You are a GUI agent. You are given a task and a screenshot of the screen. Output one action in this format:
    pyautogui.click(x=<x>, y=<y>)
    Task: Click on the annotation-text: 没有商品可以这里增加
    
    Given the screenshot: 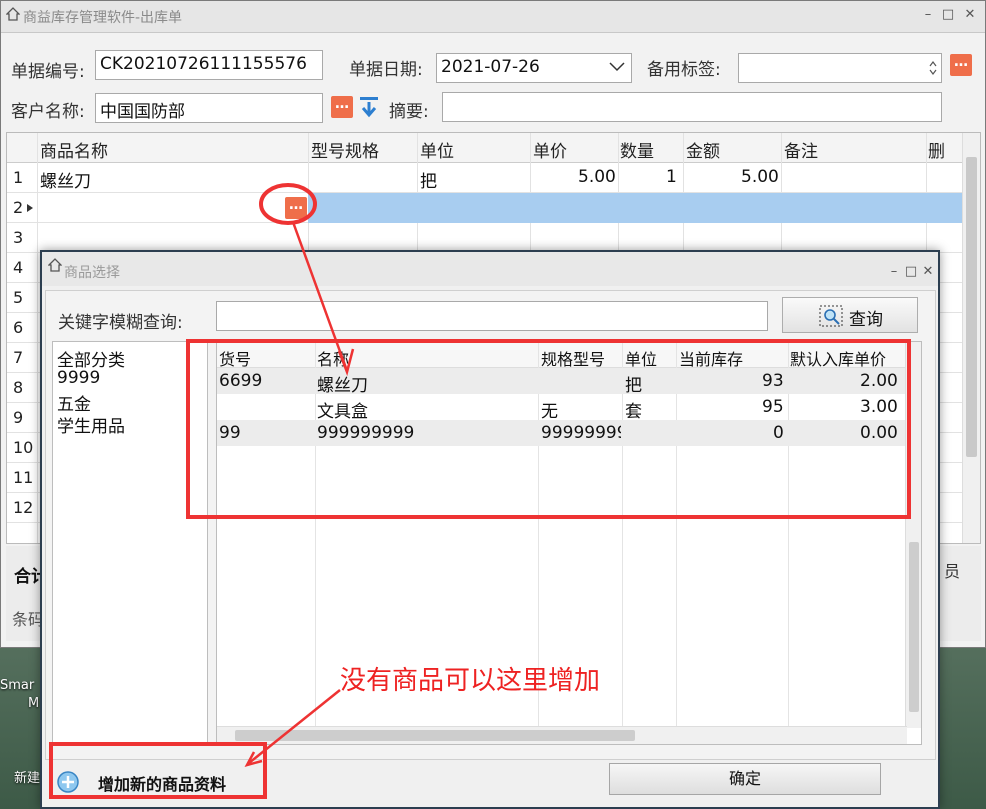 What is the action you would take?
    pyautogui.click(x=470, y=681)
    